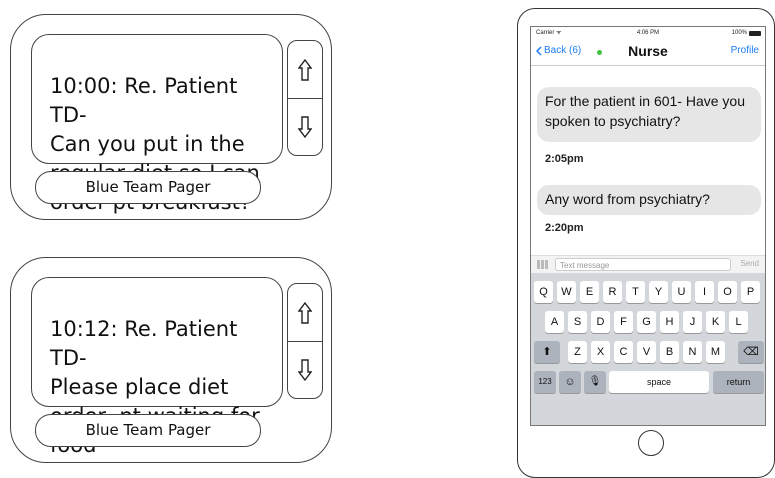  I want to click on battery-percent: 100%, so click(739, 33).